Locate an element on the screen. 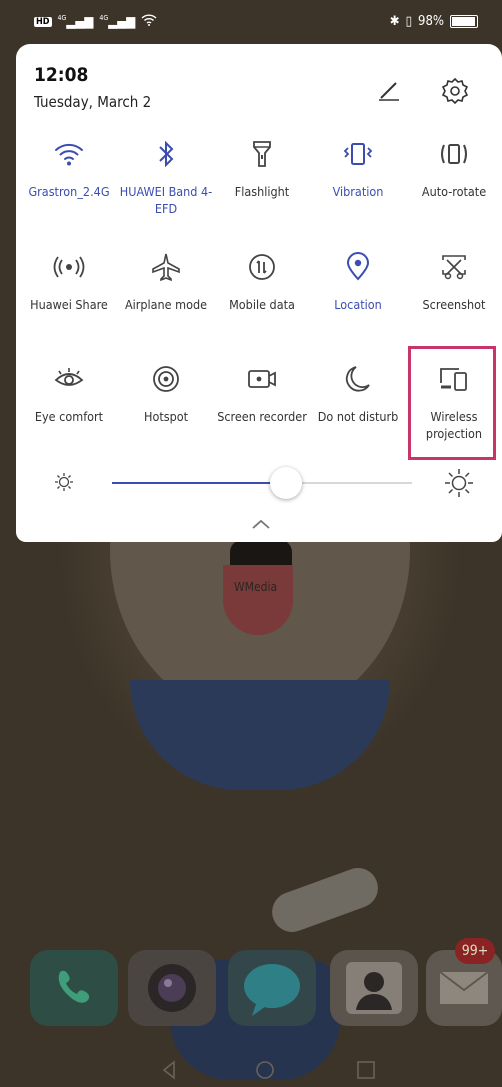  battery-text: 98% is located at coordinates (431, 21).